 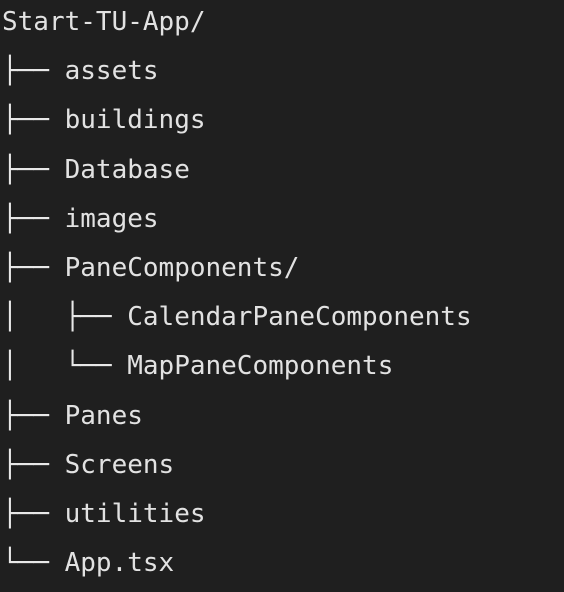 I want to click on tree-item: ├── PaneComponents/, so click(x=237, y=272).